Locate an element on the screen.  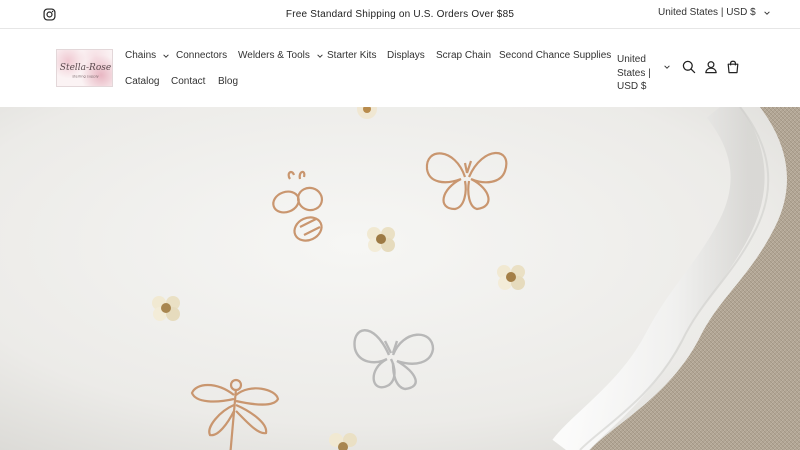
nav-contact: Contact is located at coordinates (188, 81).